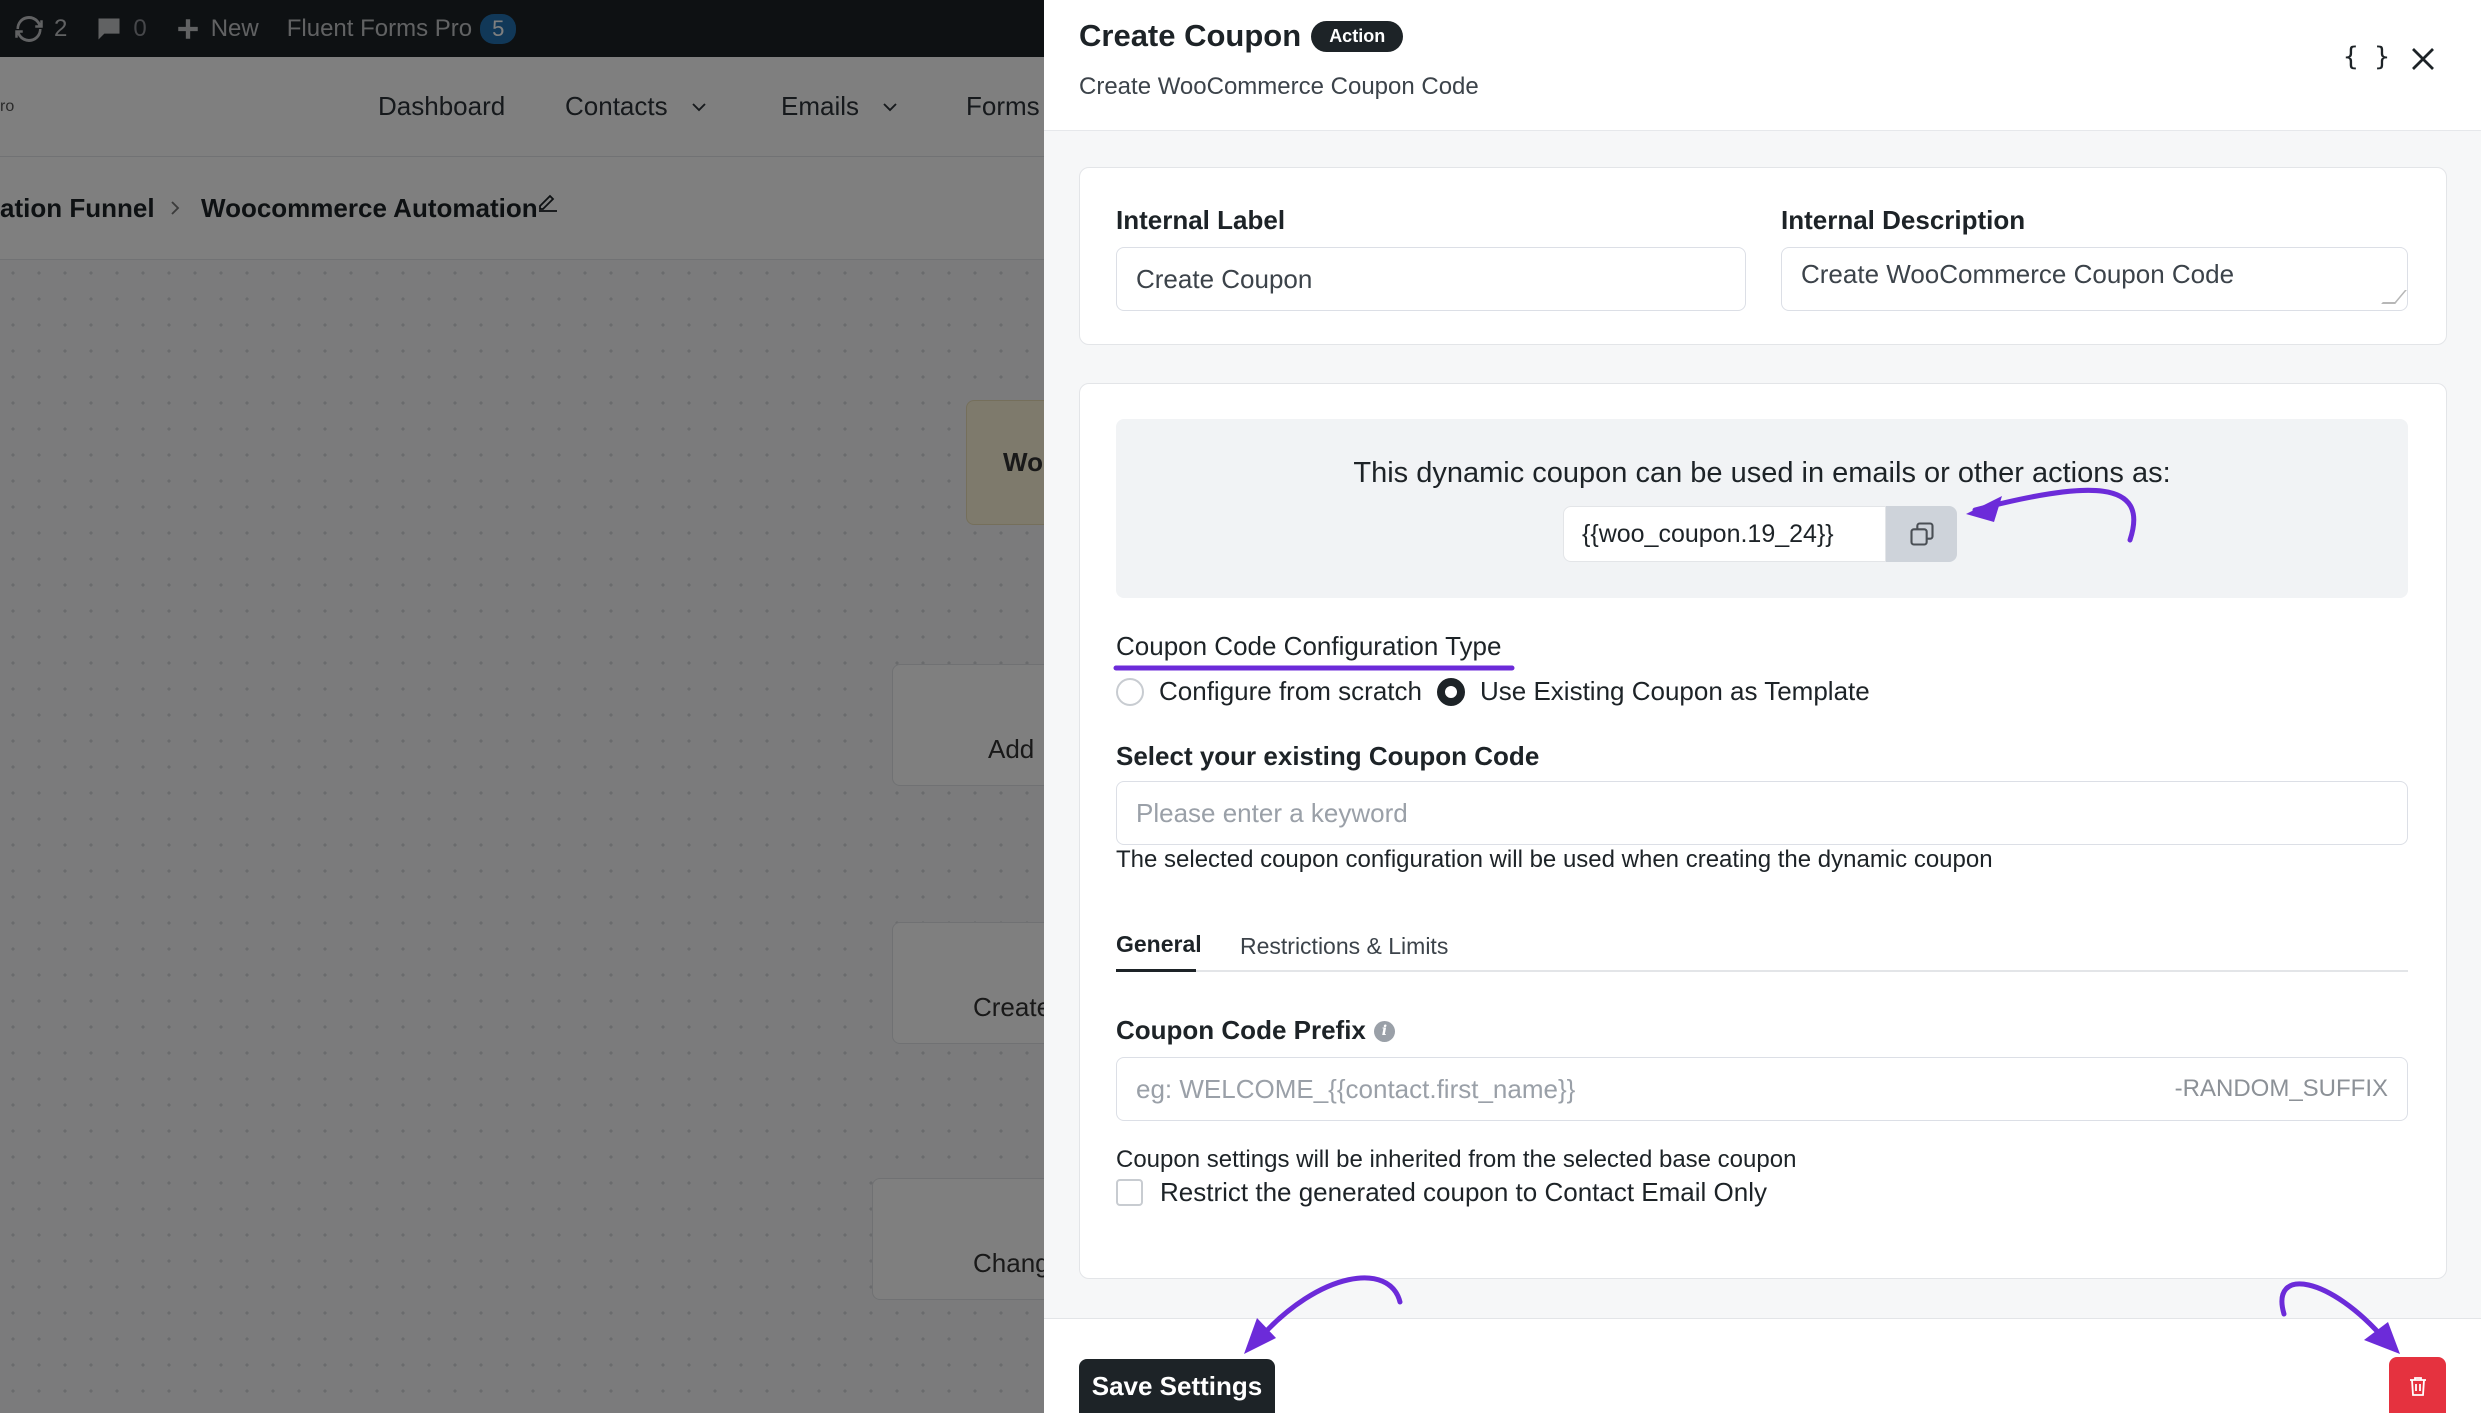  What do you see at coordinates (1431, 279) in the screenshot?
I see `internal-label-input: Create Coupon` at bounding box center [1431, 279].